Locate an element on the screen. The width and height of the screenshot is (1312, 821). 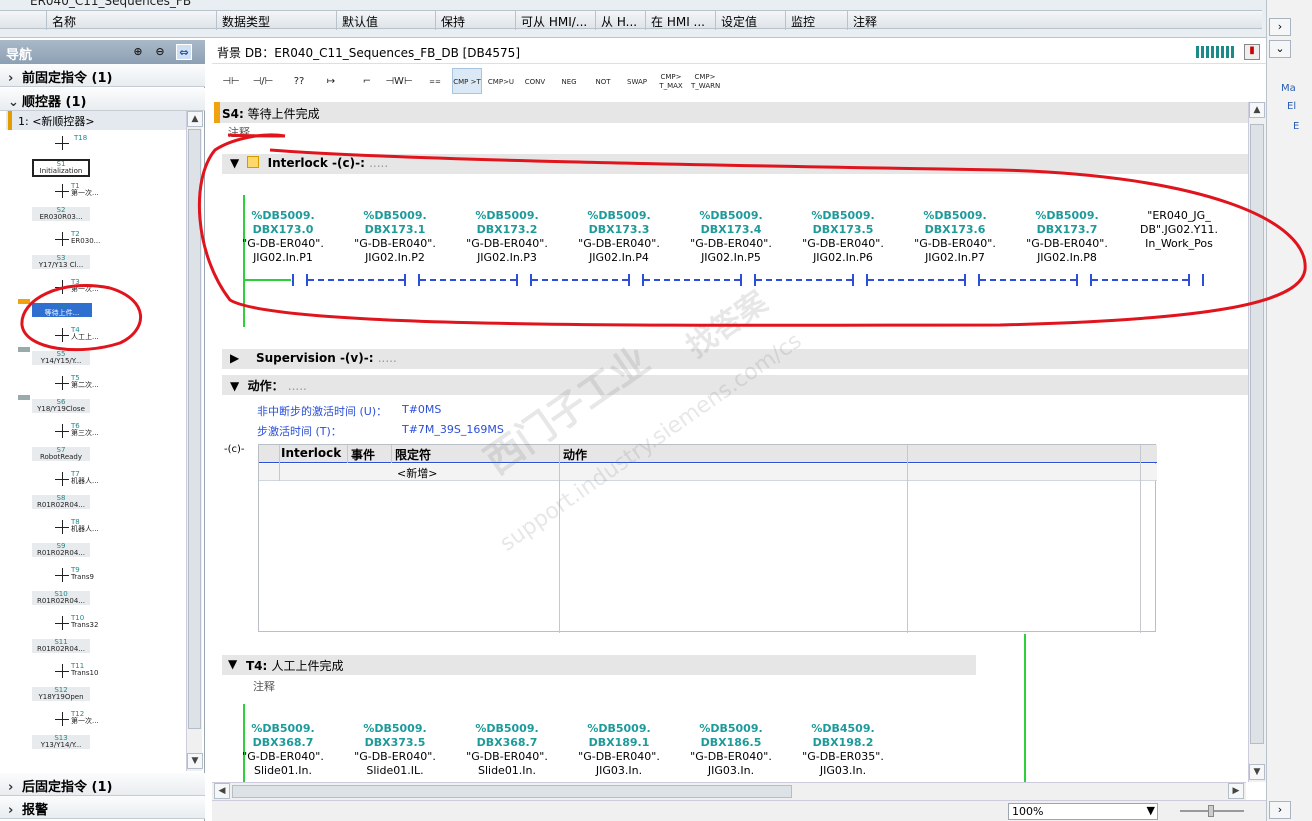
contact-symbol is located at coordinates (517, 280).